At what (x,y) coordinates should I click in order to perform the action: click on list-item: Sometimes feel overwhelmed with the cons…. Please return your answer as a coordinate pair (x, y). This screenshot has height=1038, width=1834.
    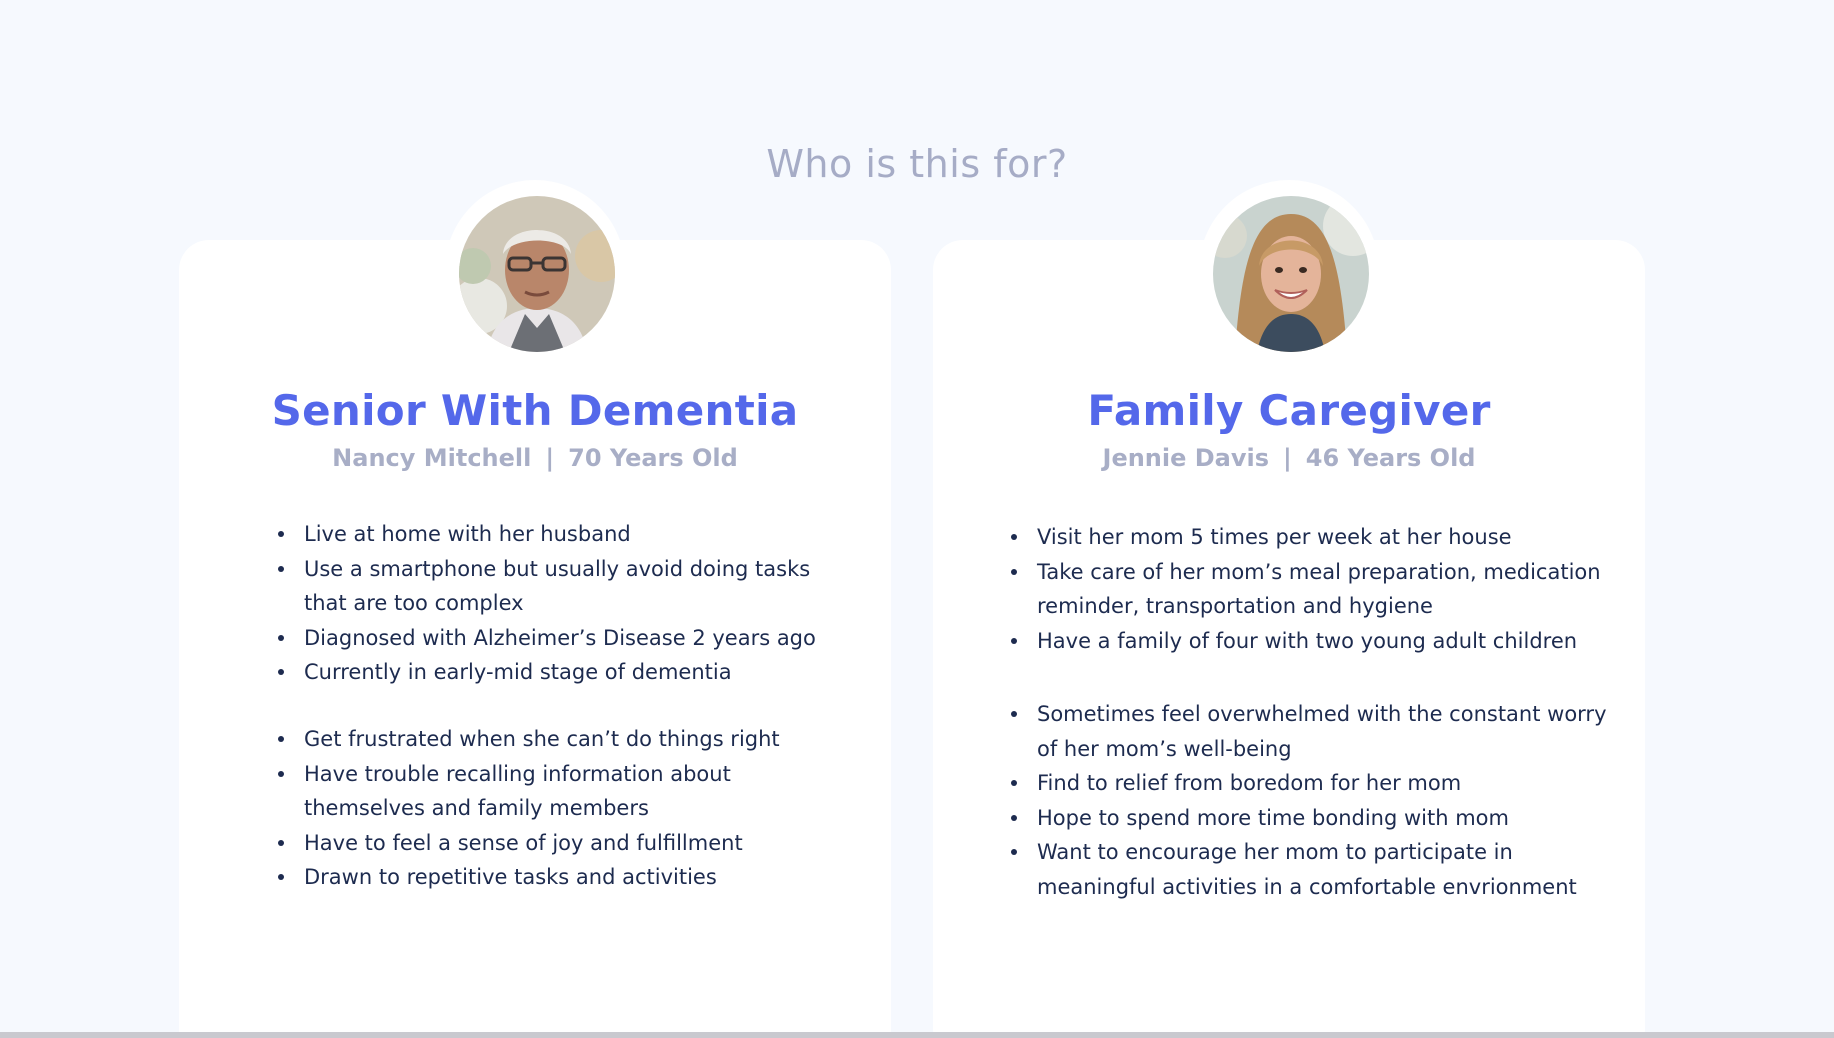
    Looking at the image, I should click on (1314, 731).